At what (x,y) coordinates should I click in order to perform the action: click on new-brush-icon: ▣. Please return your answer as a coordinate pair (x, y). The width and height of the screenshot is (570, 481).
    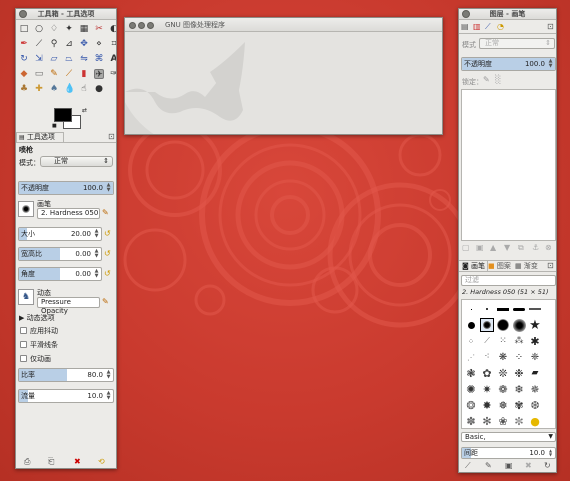
    Looking at the image, I should click on (509, 466).